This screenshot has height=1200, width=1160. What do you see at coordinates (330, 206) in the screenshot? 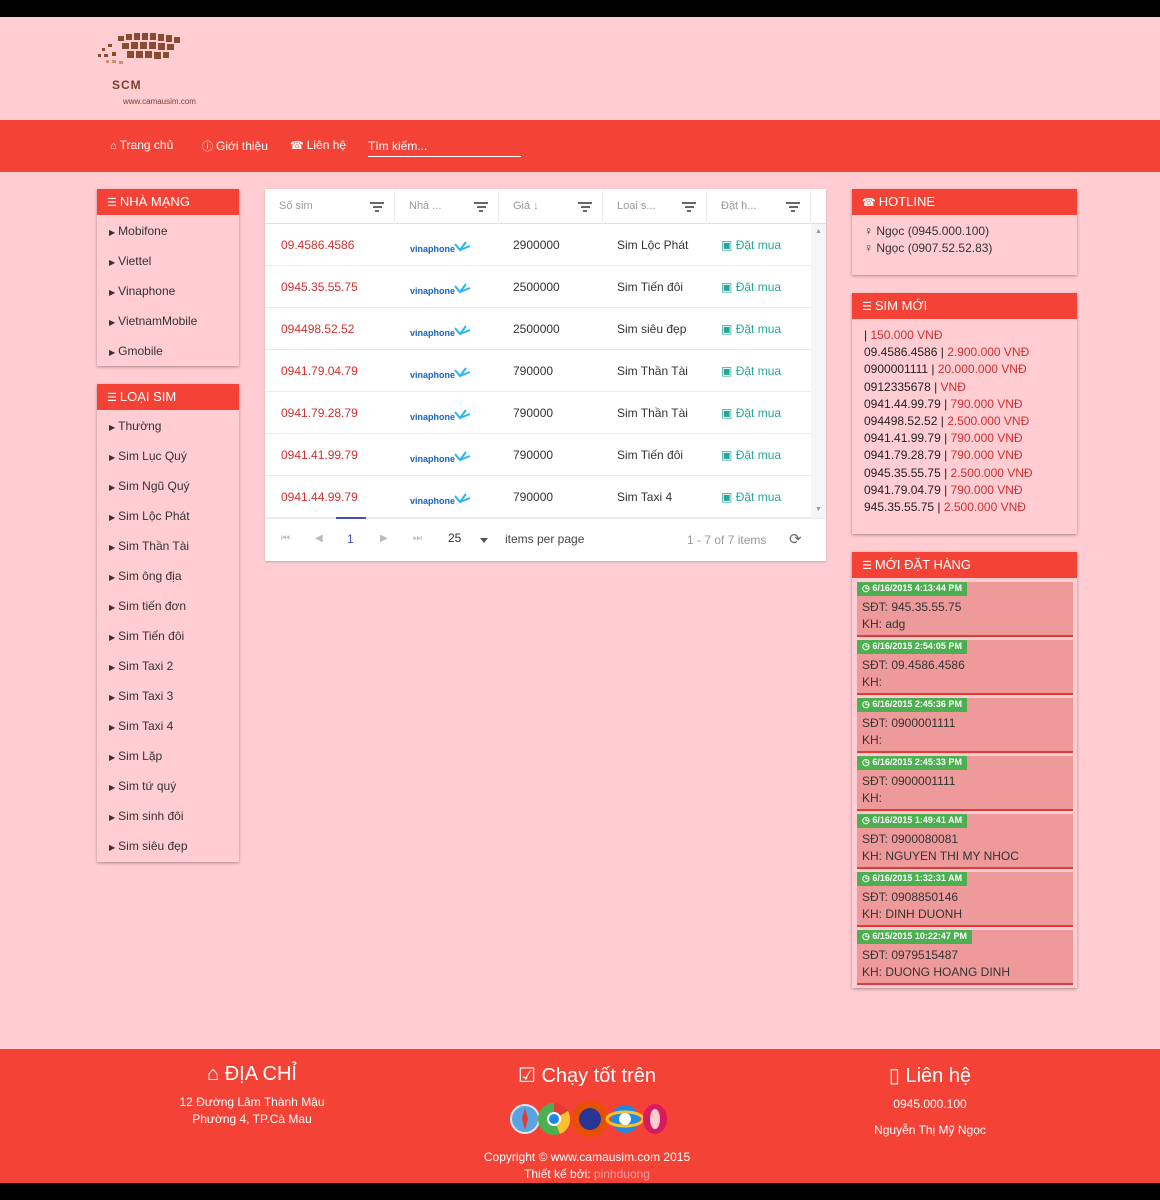
I see `col-header-number: Số sim` at bounding box center [330, 206].